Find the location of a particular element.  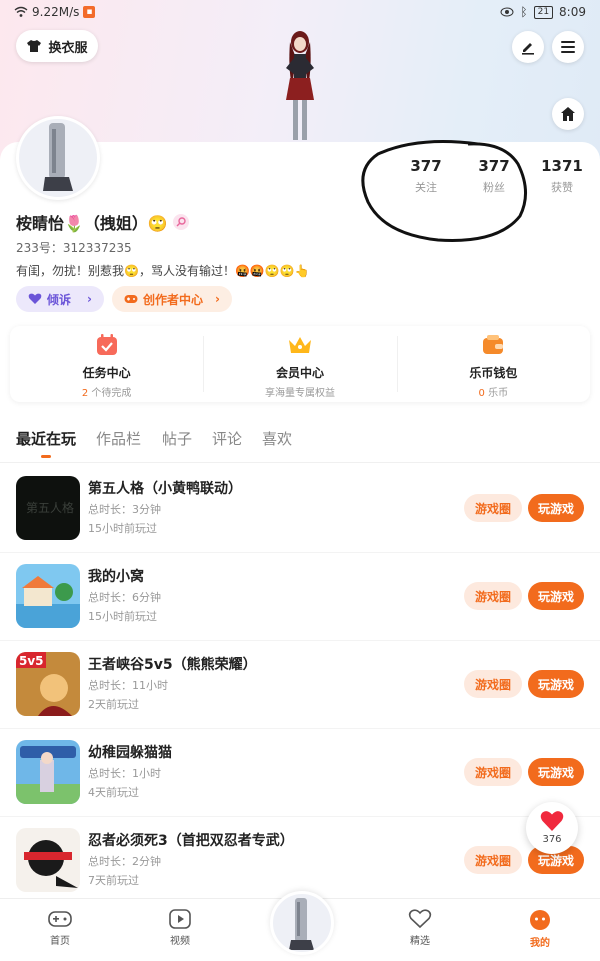

task-pending-text: 个待完成 is located at coordinates (110, 393).